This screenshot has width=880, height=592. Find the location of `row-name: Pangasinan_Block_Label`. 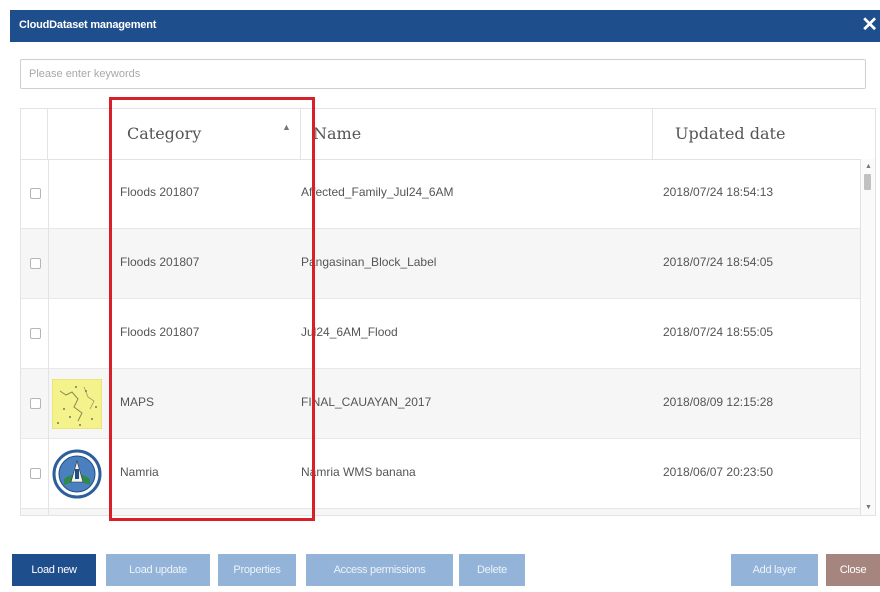

row-name: Pangasinan_Block_Label is located at coordinates (369, 262).